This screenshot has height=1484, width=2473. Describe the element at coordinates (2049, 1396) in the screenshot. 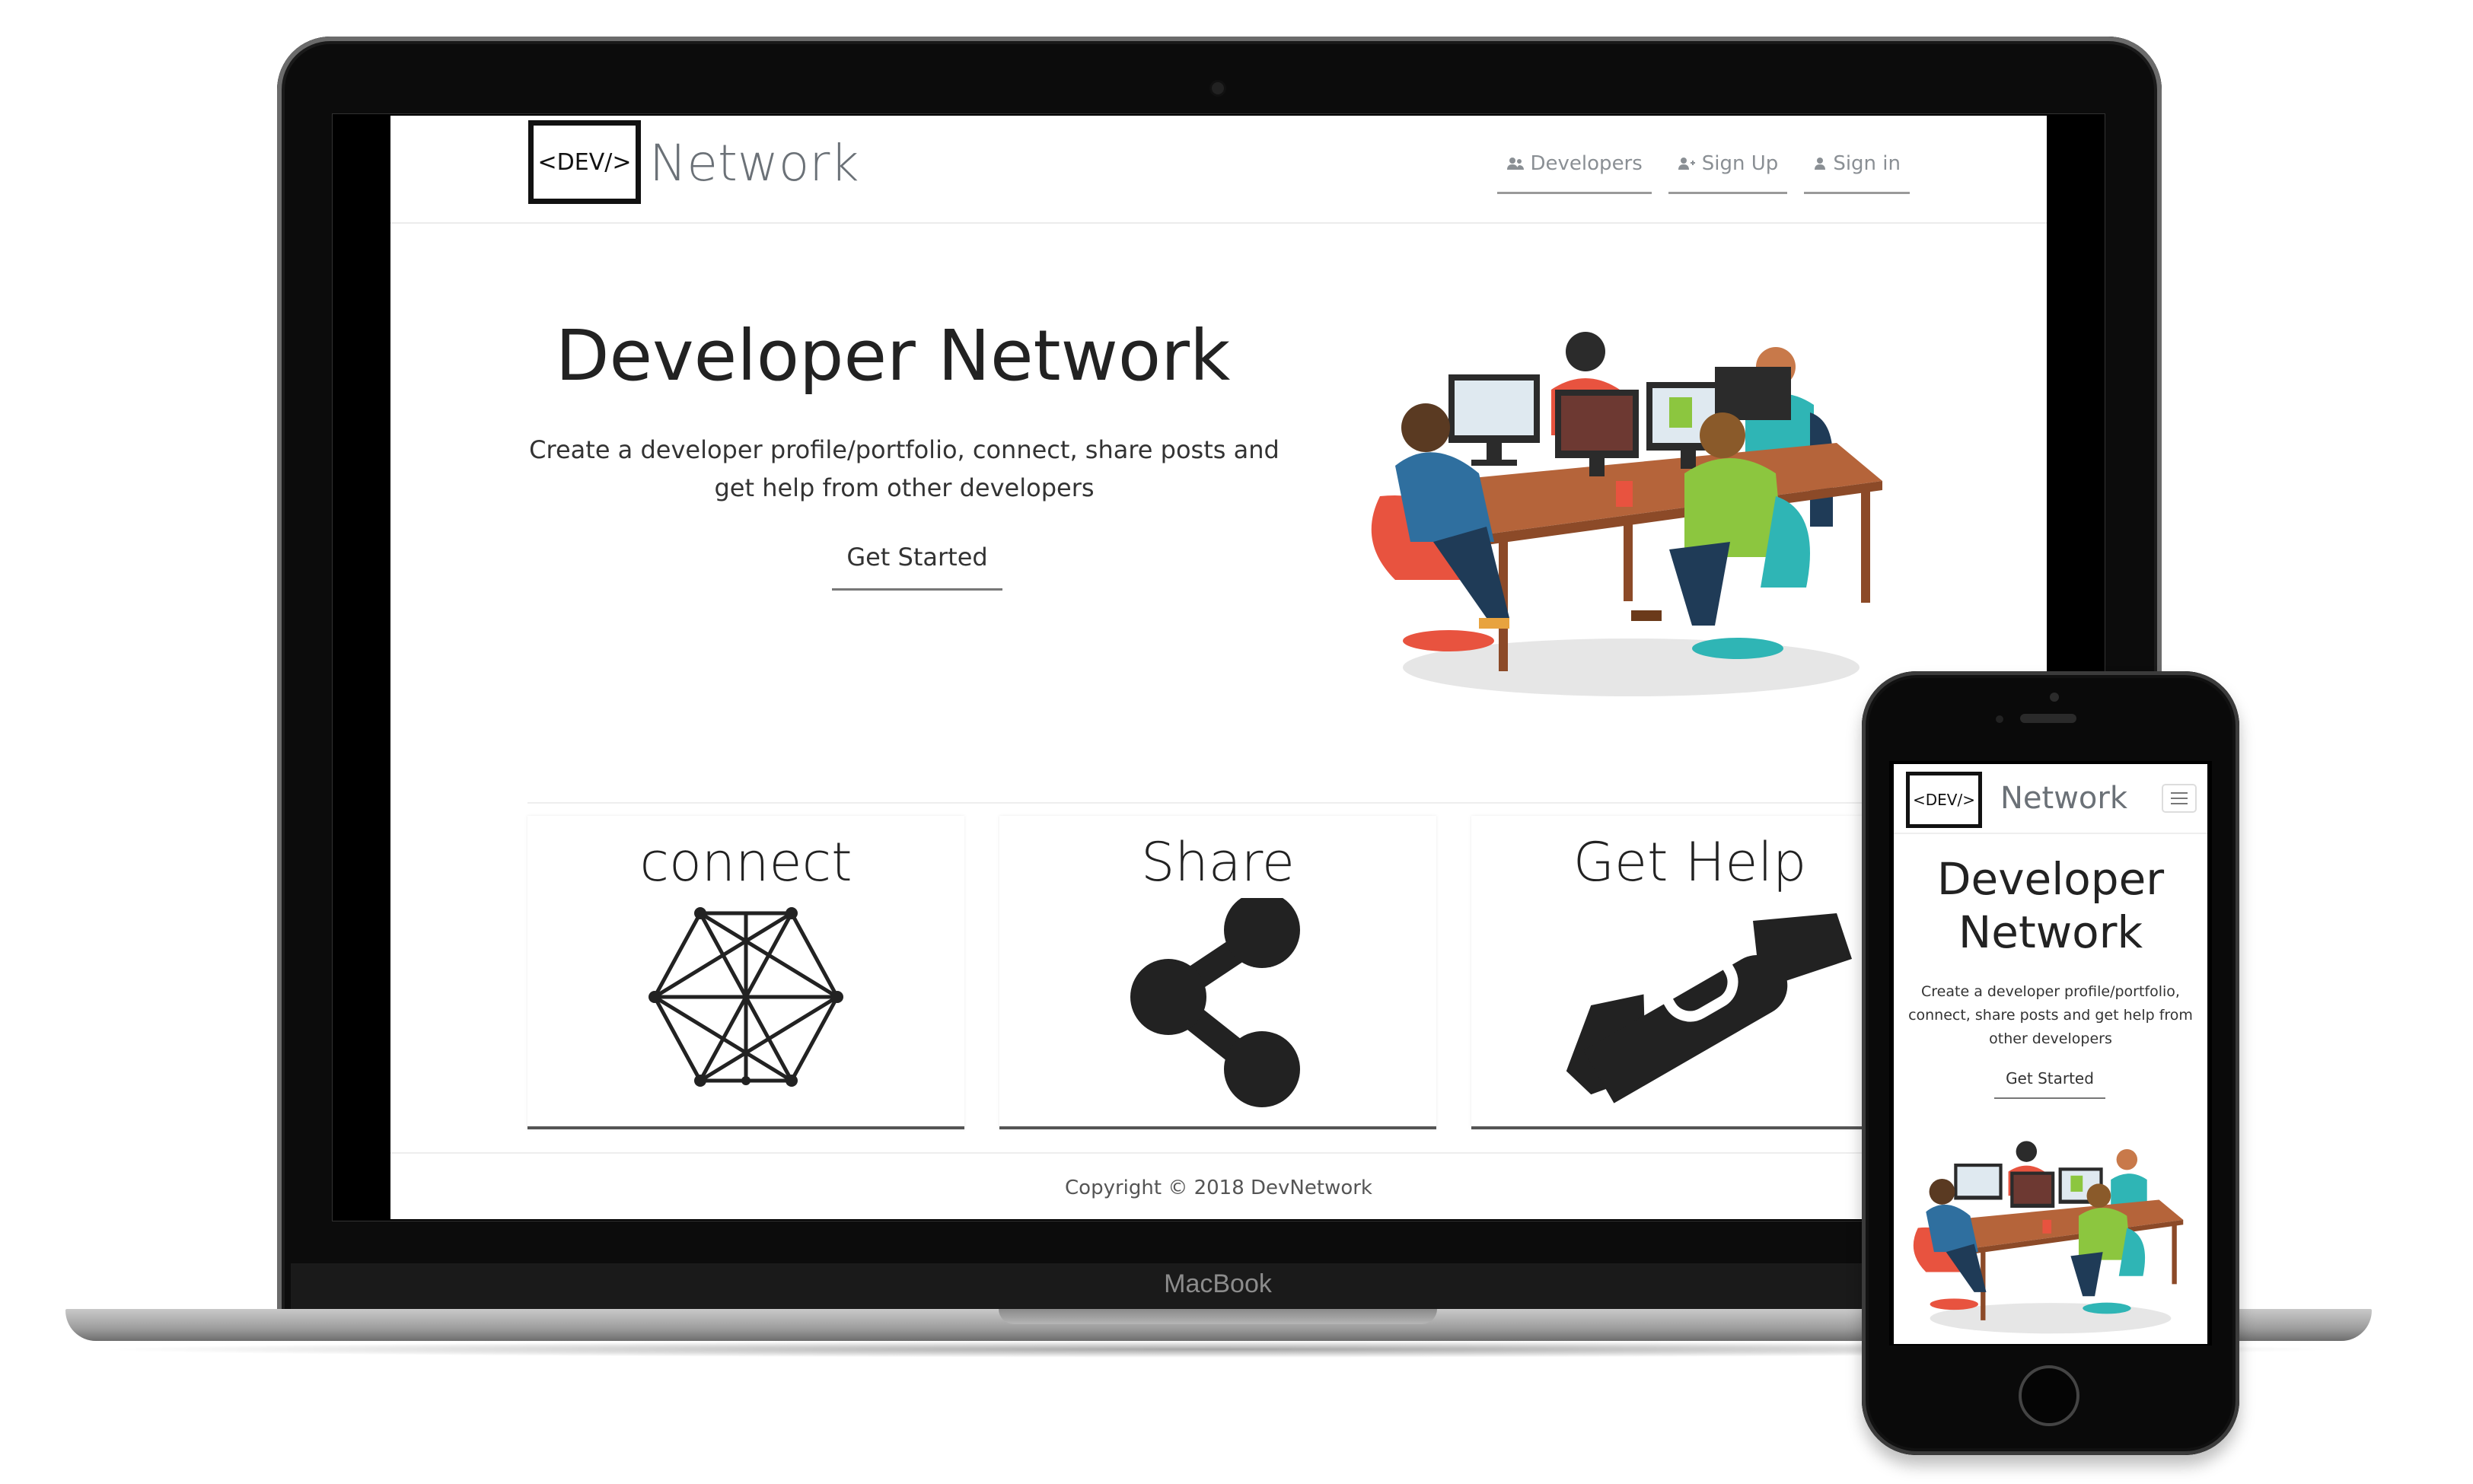

I see `phone-home-button` at that location.